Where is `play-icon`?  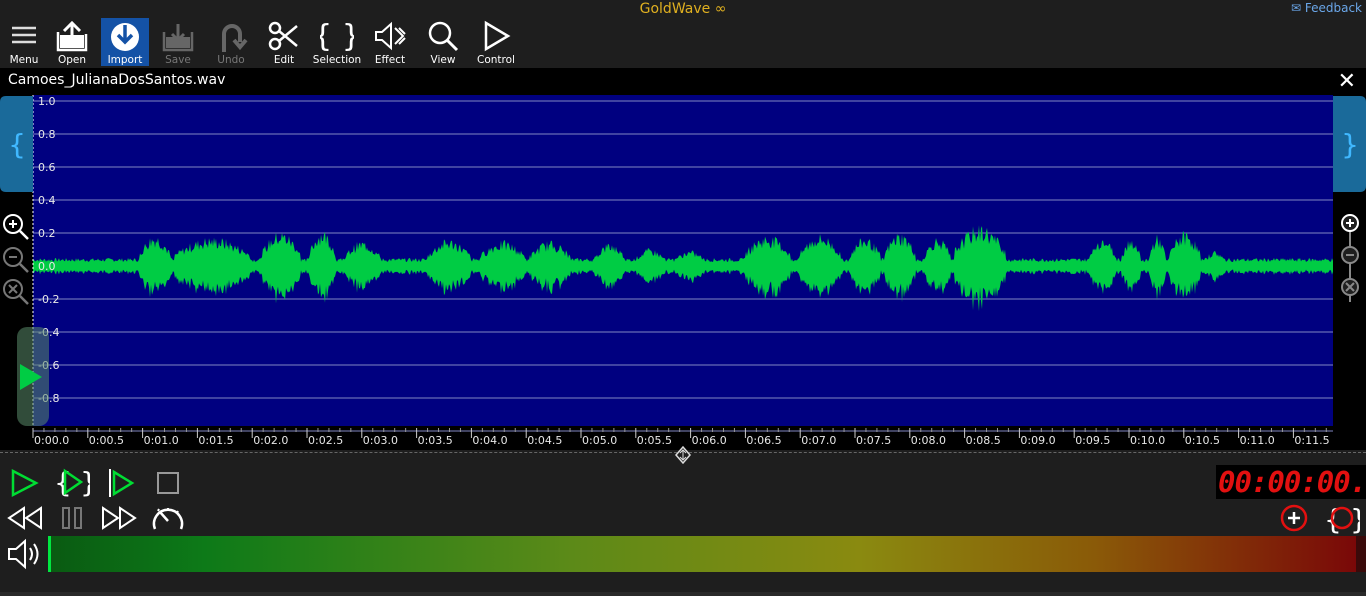
play-icon is located at coordinates (497, 36).